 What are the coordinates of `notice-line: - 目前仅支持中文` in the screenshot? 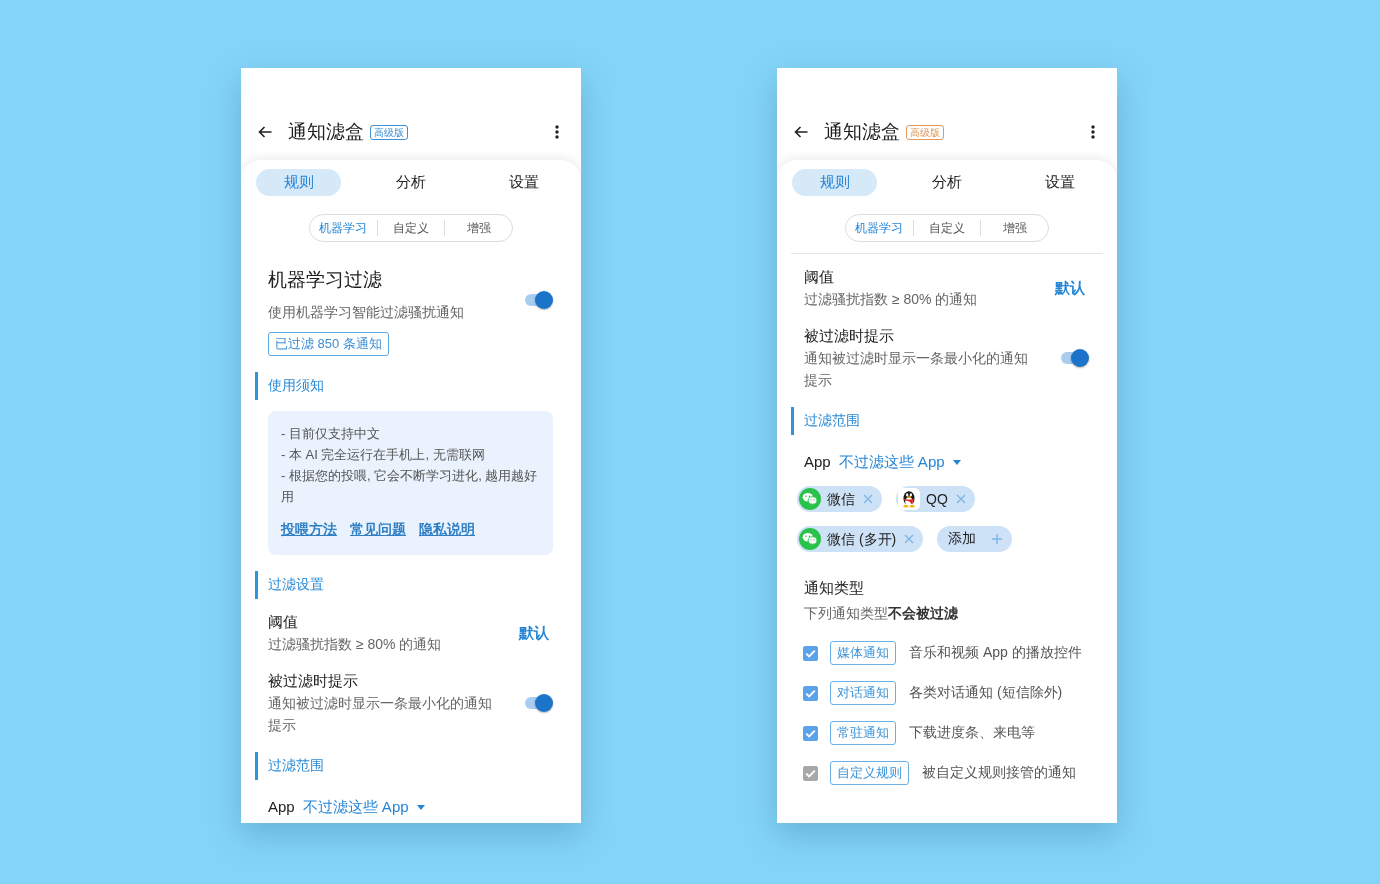 It's located at (331, 434).